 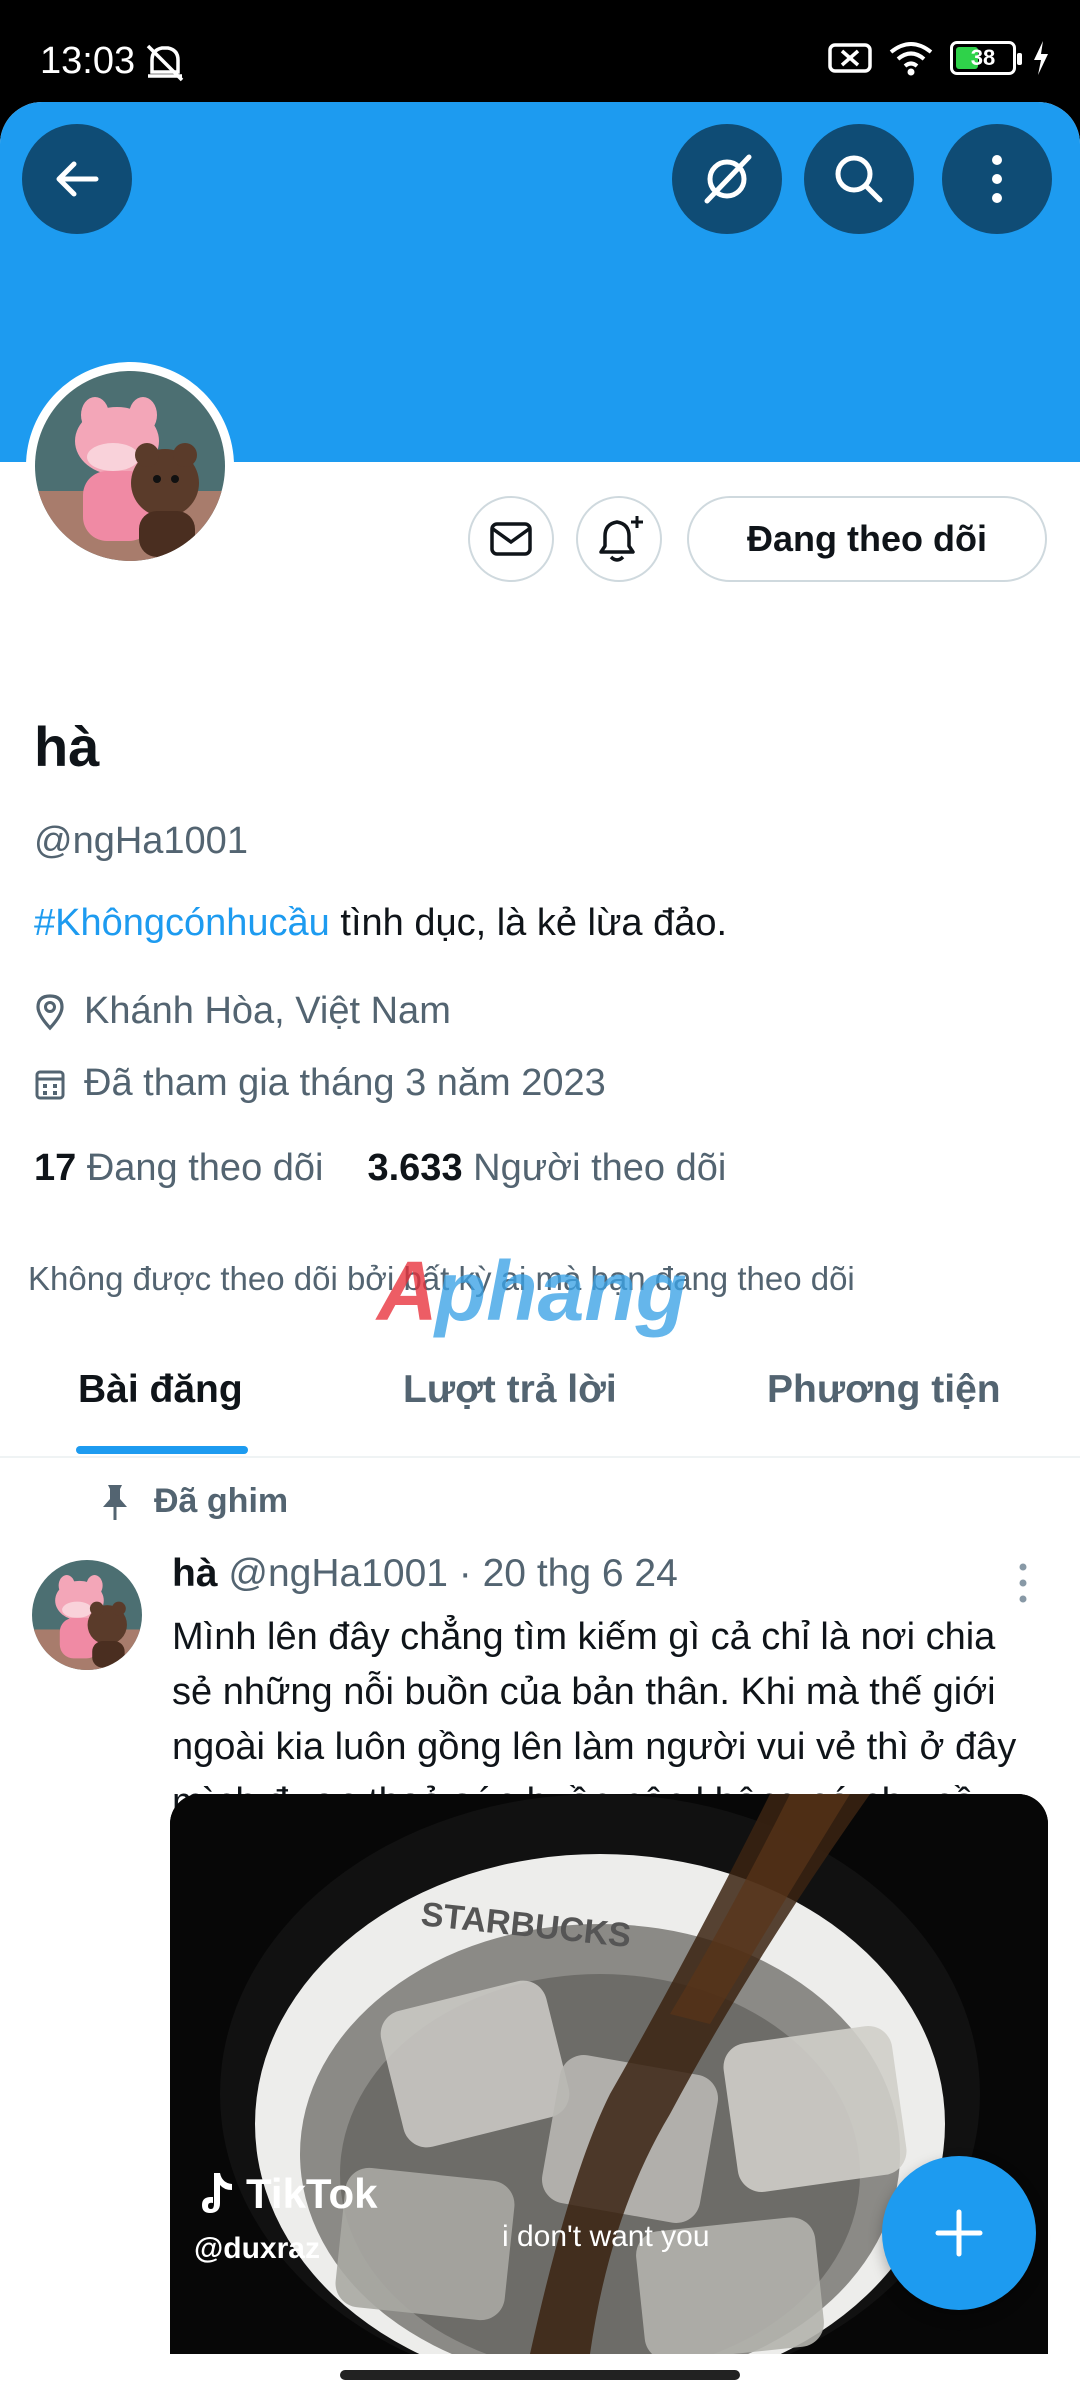 What do you see at coordinates (205, 1168) in the screenshot?
I see `following-label: Đang theo dõi` at bounding box center [205, 1168].